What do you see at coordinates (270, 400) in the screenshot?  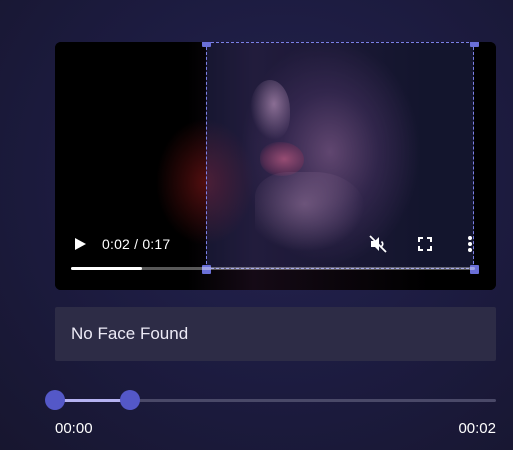 I see `trim-range-slider` at bounding box center [270, 400].